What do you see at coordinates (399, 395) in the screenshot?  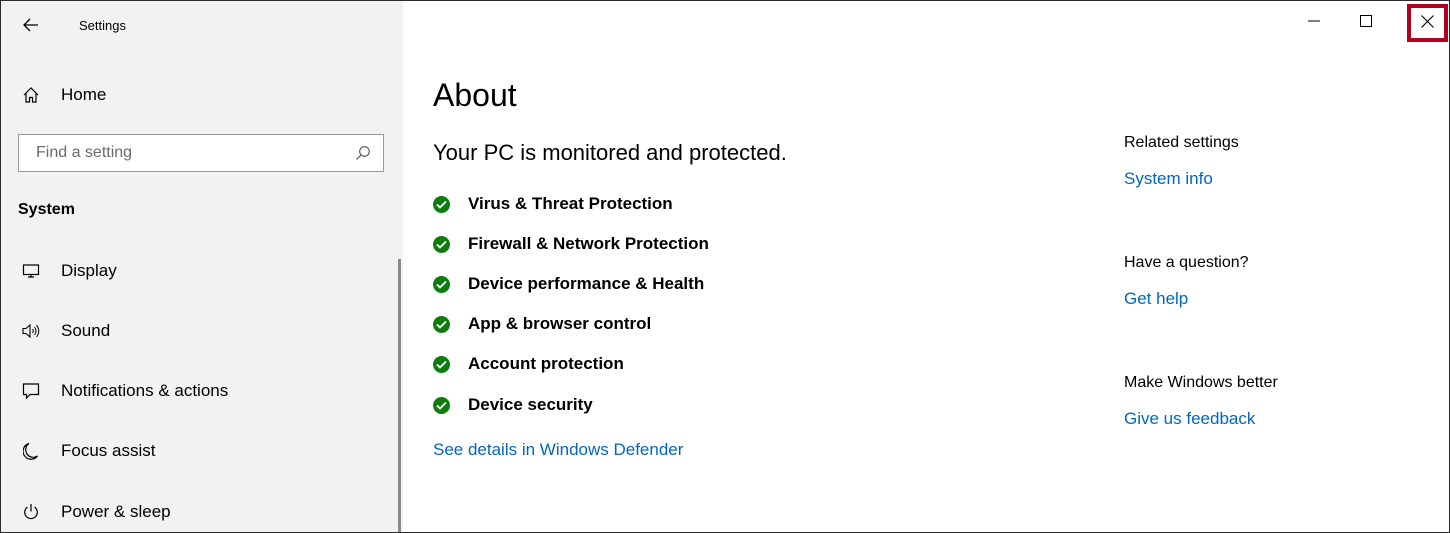 I see `sidebar-scrollbar` at bounding box center [399, 395].